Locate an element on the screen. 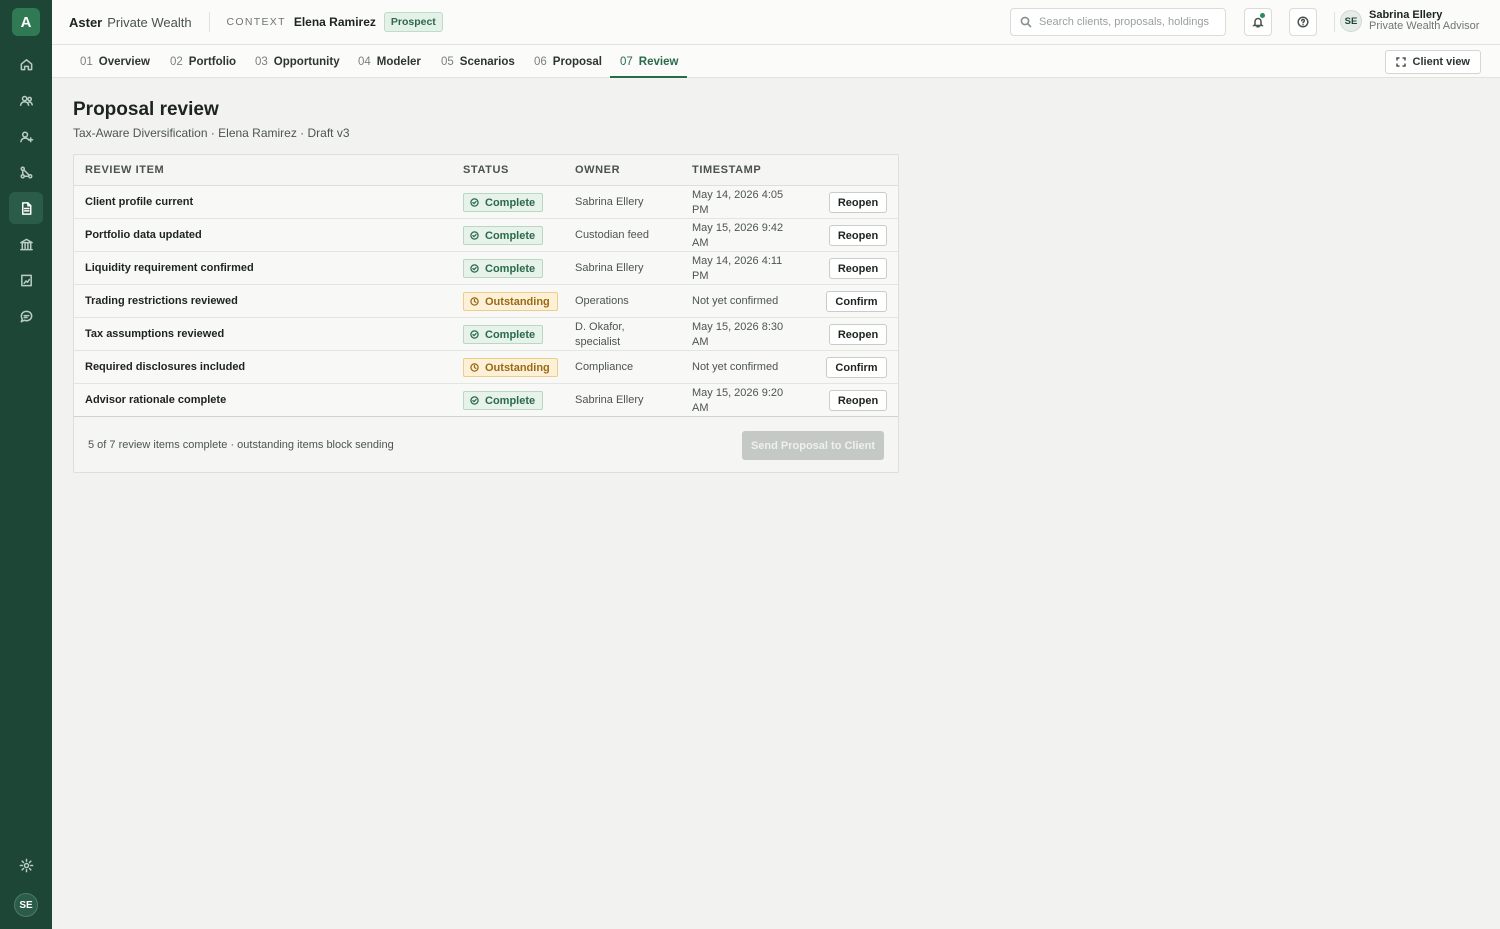  tab-portfolio: 02 Portfolio is located at coordinates (203, 61).